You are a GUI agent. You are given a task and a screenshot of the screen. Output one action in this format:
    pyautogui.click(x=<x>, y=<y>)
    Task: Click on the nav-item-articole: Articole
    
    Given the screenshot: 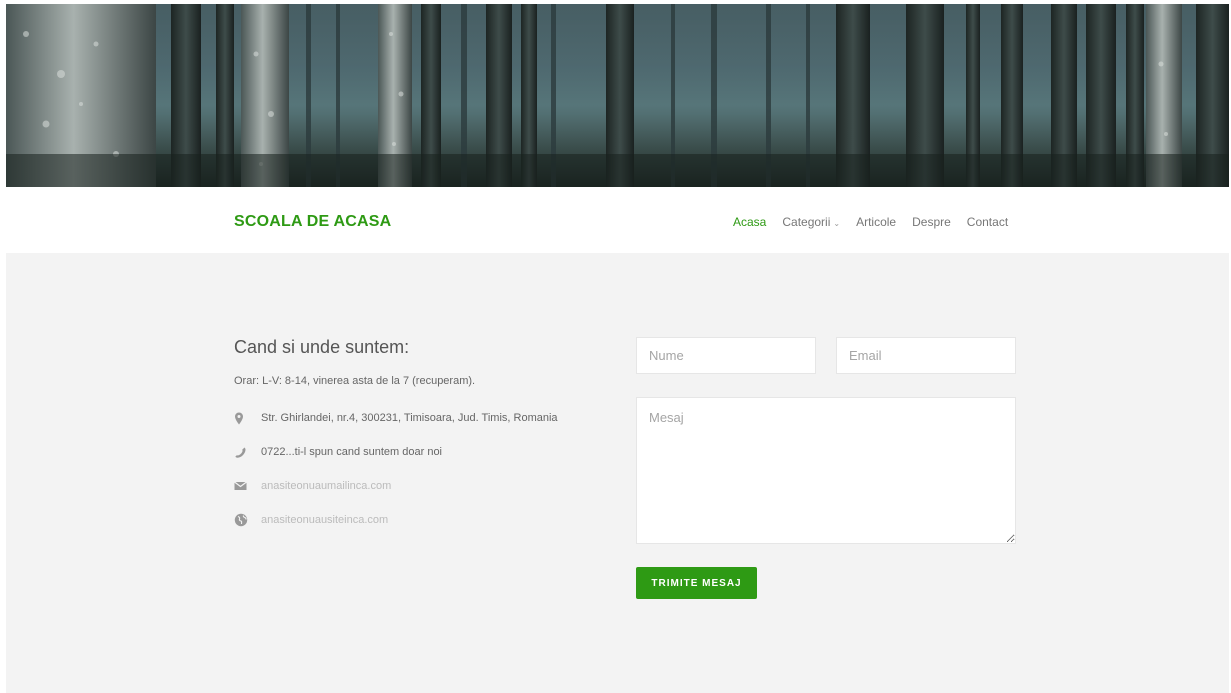 What is the action you would take?
    pyautogui.click(x=876, y=222)
    